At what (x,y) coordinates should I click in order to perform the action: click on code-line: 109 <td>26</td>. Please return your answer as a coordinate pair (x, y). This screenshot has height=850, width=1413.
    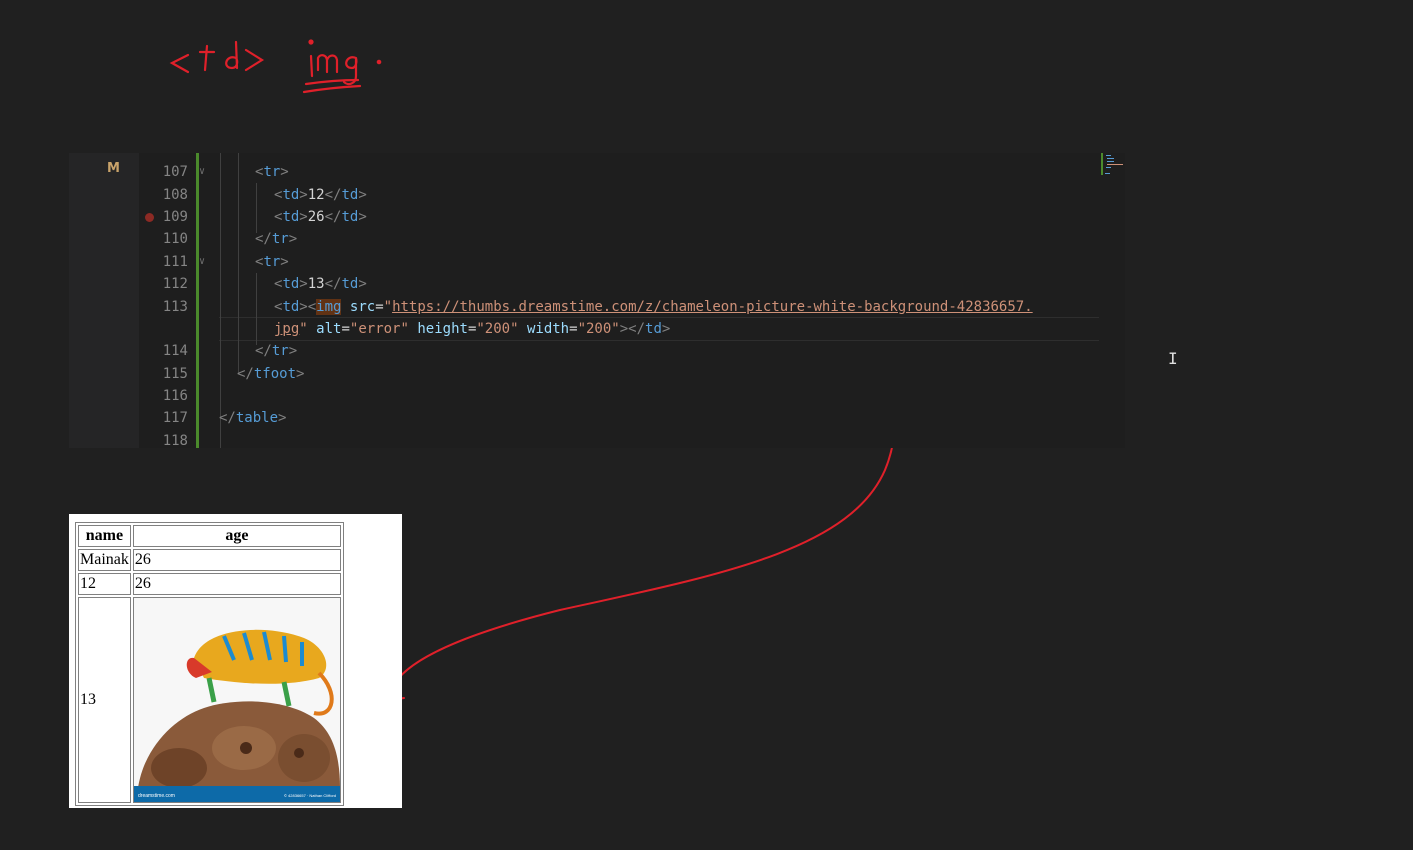
    Looking at the image, I should click on (597, 217).